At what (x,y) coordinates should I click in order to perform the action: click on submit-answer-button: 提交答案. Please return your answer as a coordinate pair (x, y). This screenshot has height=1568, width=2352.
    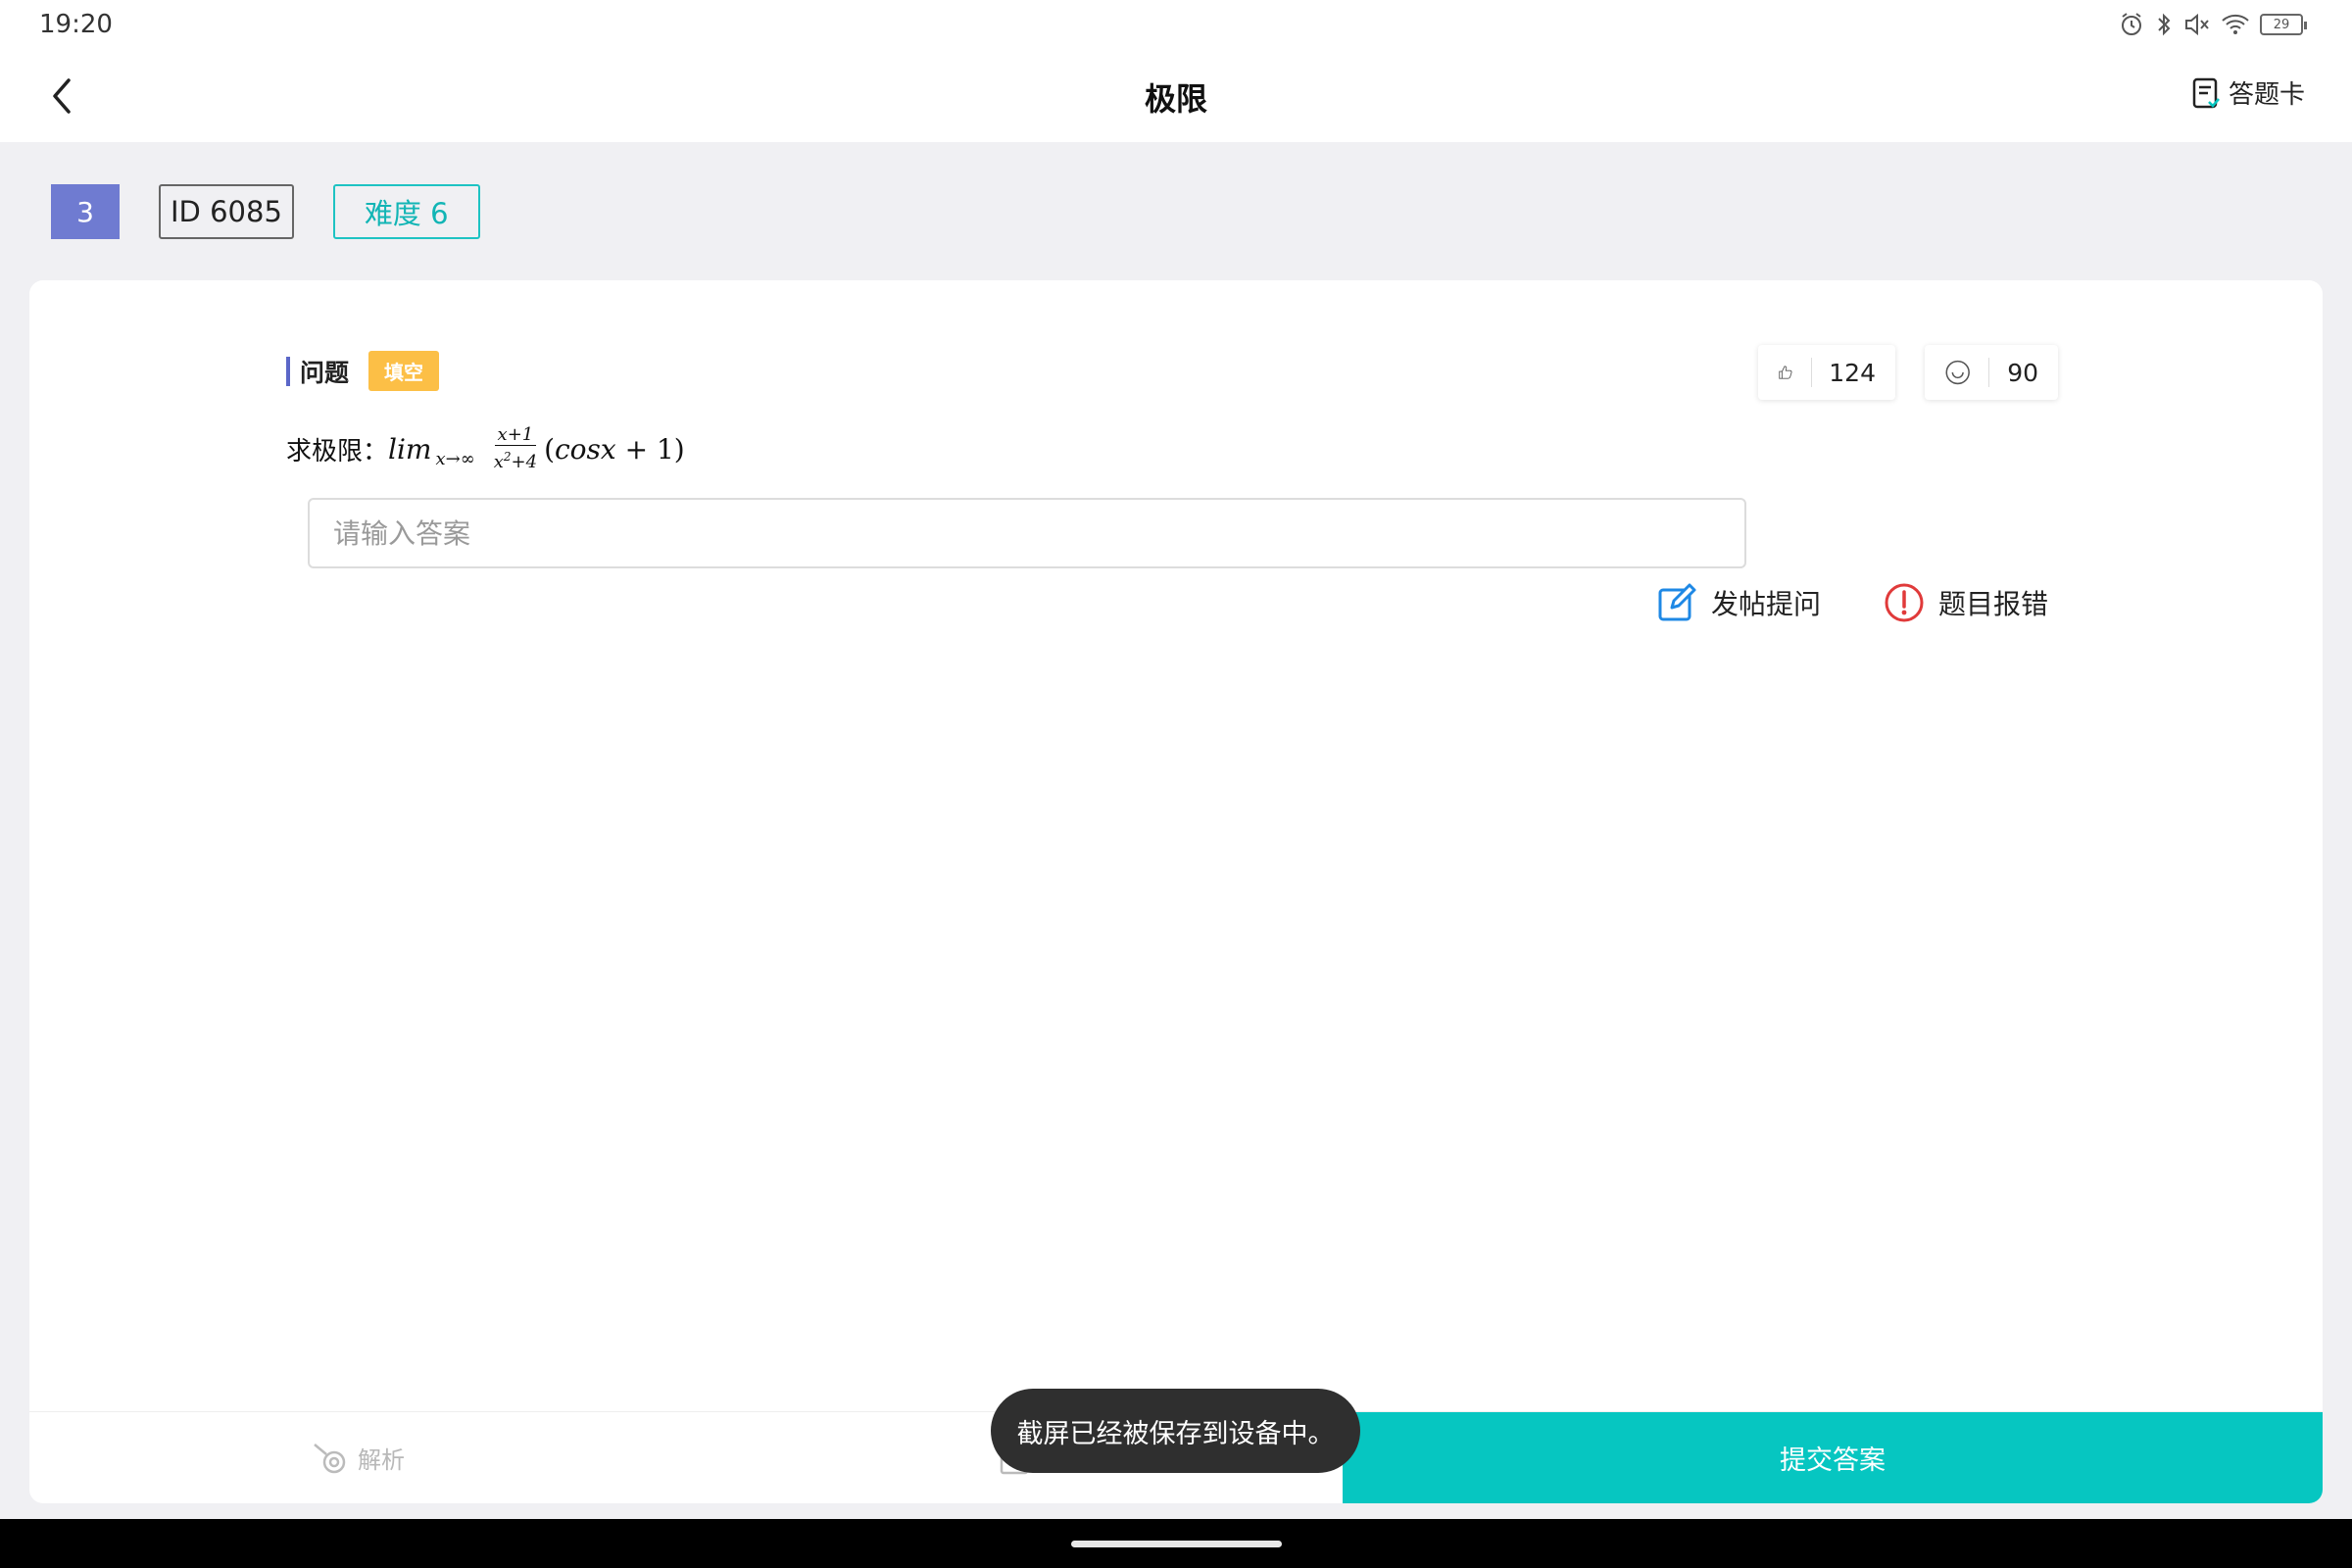
    Looking at the image, I should click on (1833, 1457).